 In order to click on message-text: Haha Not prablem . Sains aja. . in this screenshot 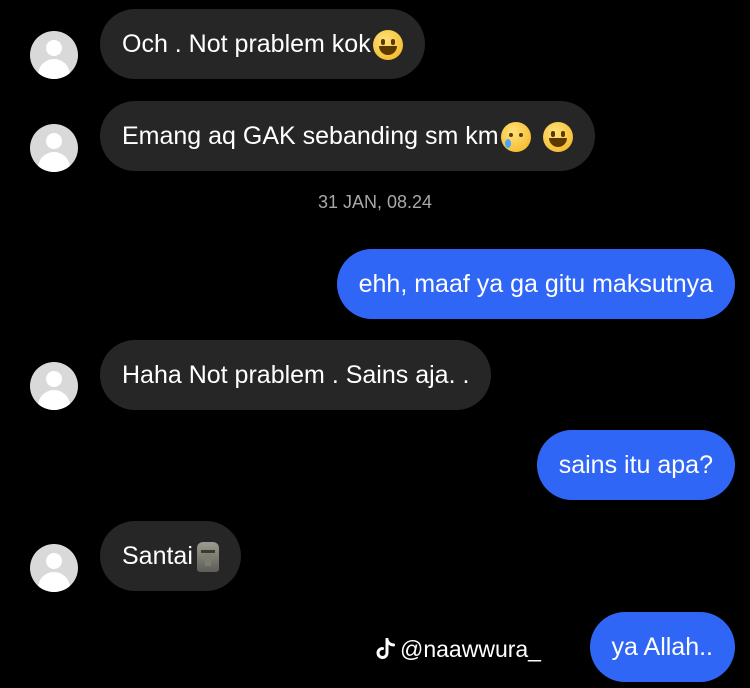, I will do `click(296, 375)`.